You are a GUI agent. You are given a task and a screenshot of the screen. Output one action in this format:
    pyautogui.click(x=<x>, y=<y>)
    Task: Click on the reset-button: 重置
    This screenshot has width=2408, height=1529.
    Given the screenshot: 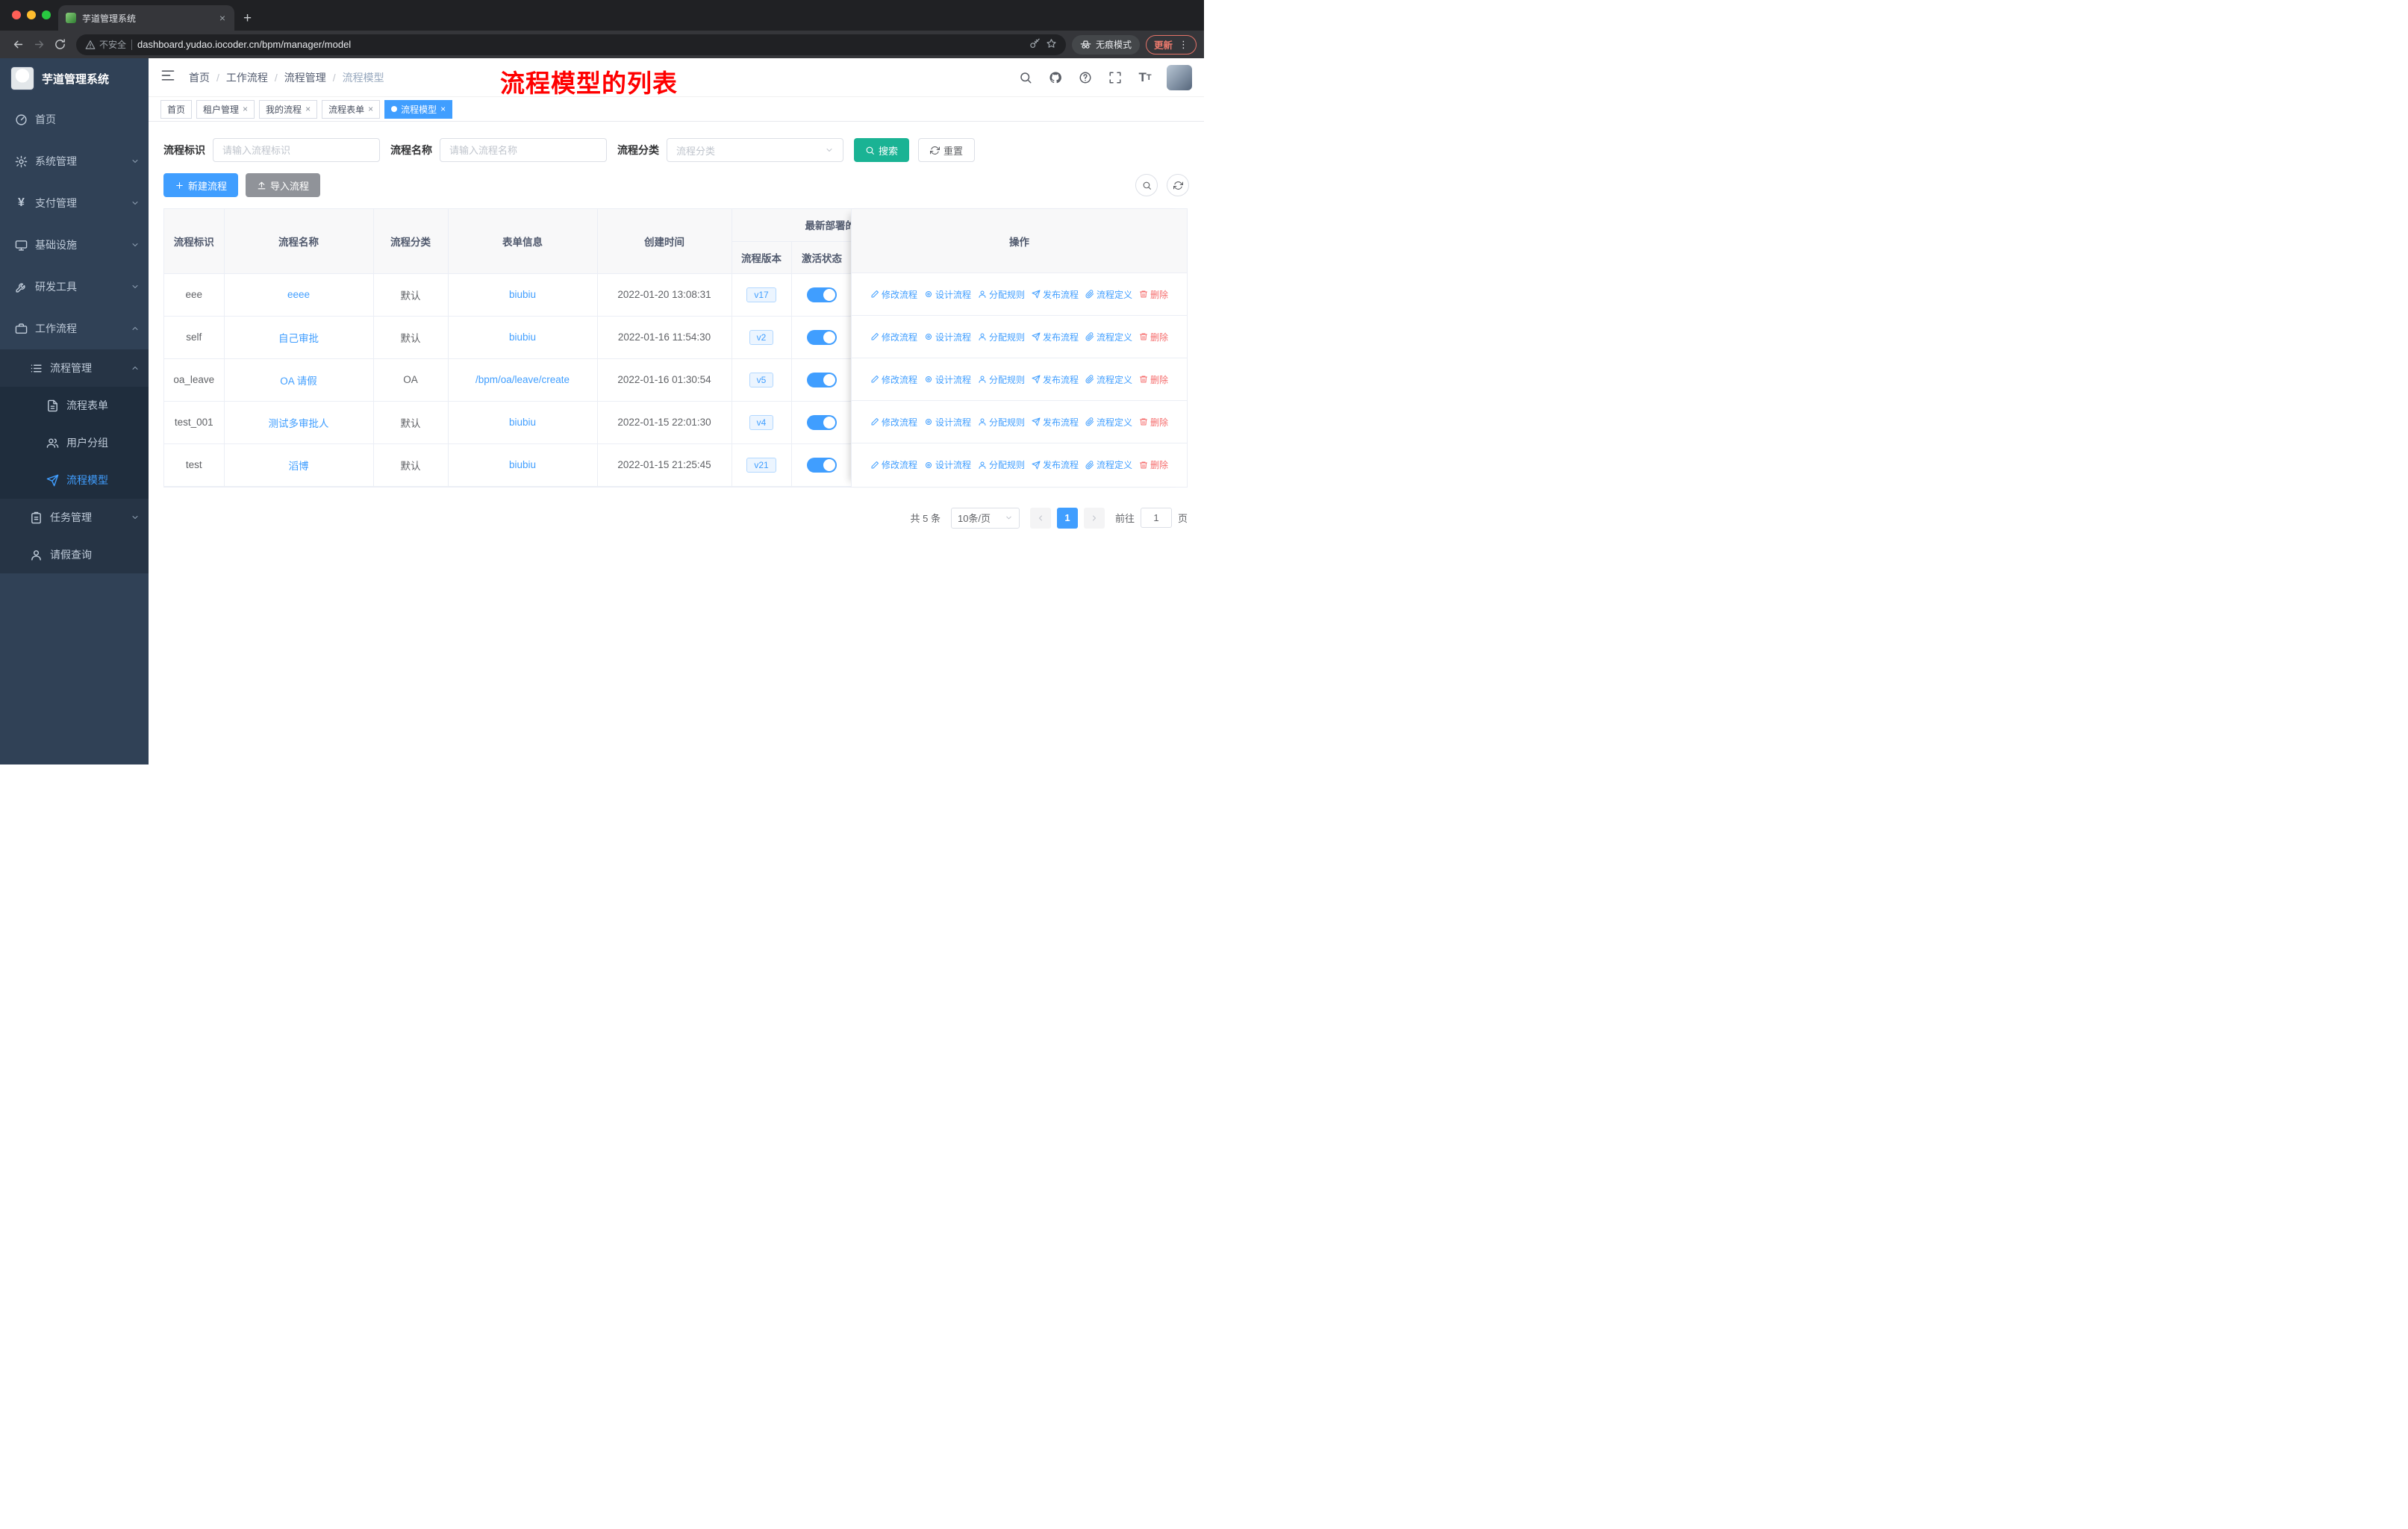 What is the action you would take?
    pyautogui.click(x=947, y=150)
    